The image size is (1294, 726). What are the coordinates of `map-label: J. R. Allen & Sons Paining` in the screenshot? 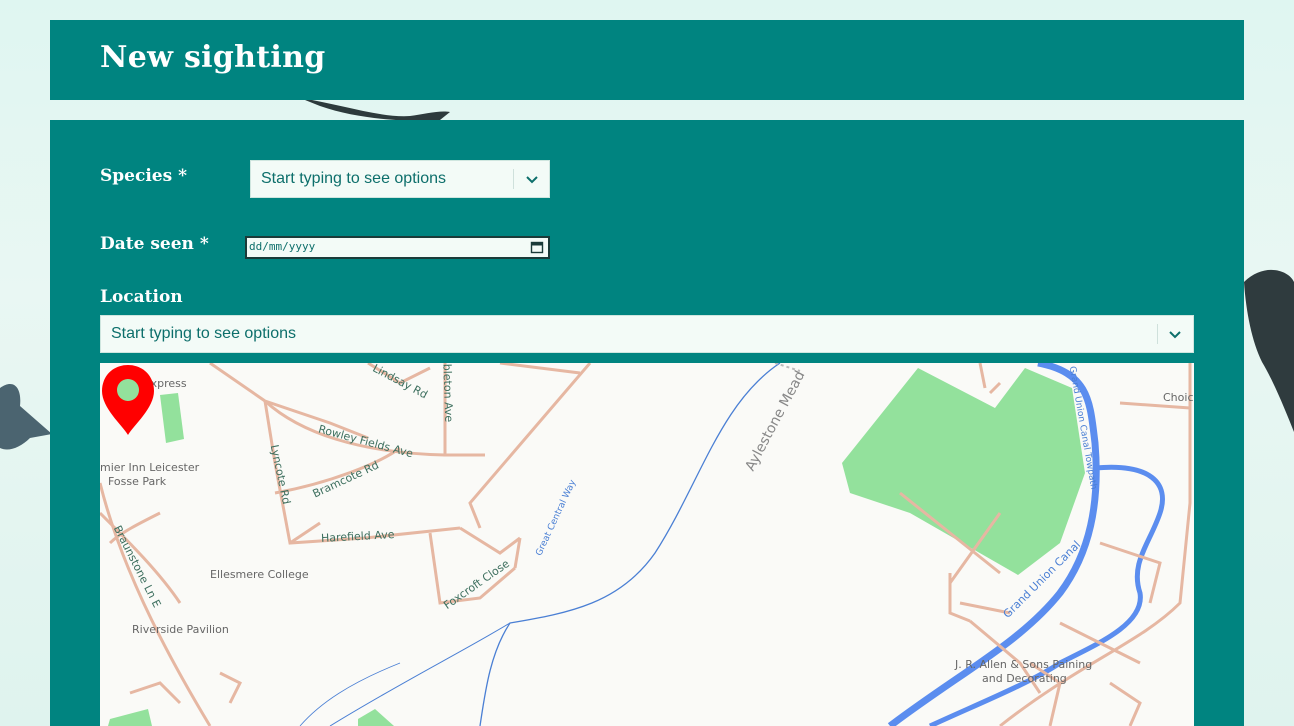 It's located at (1024, 664).